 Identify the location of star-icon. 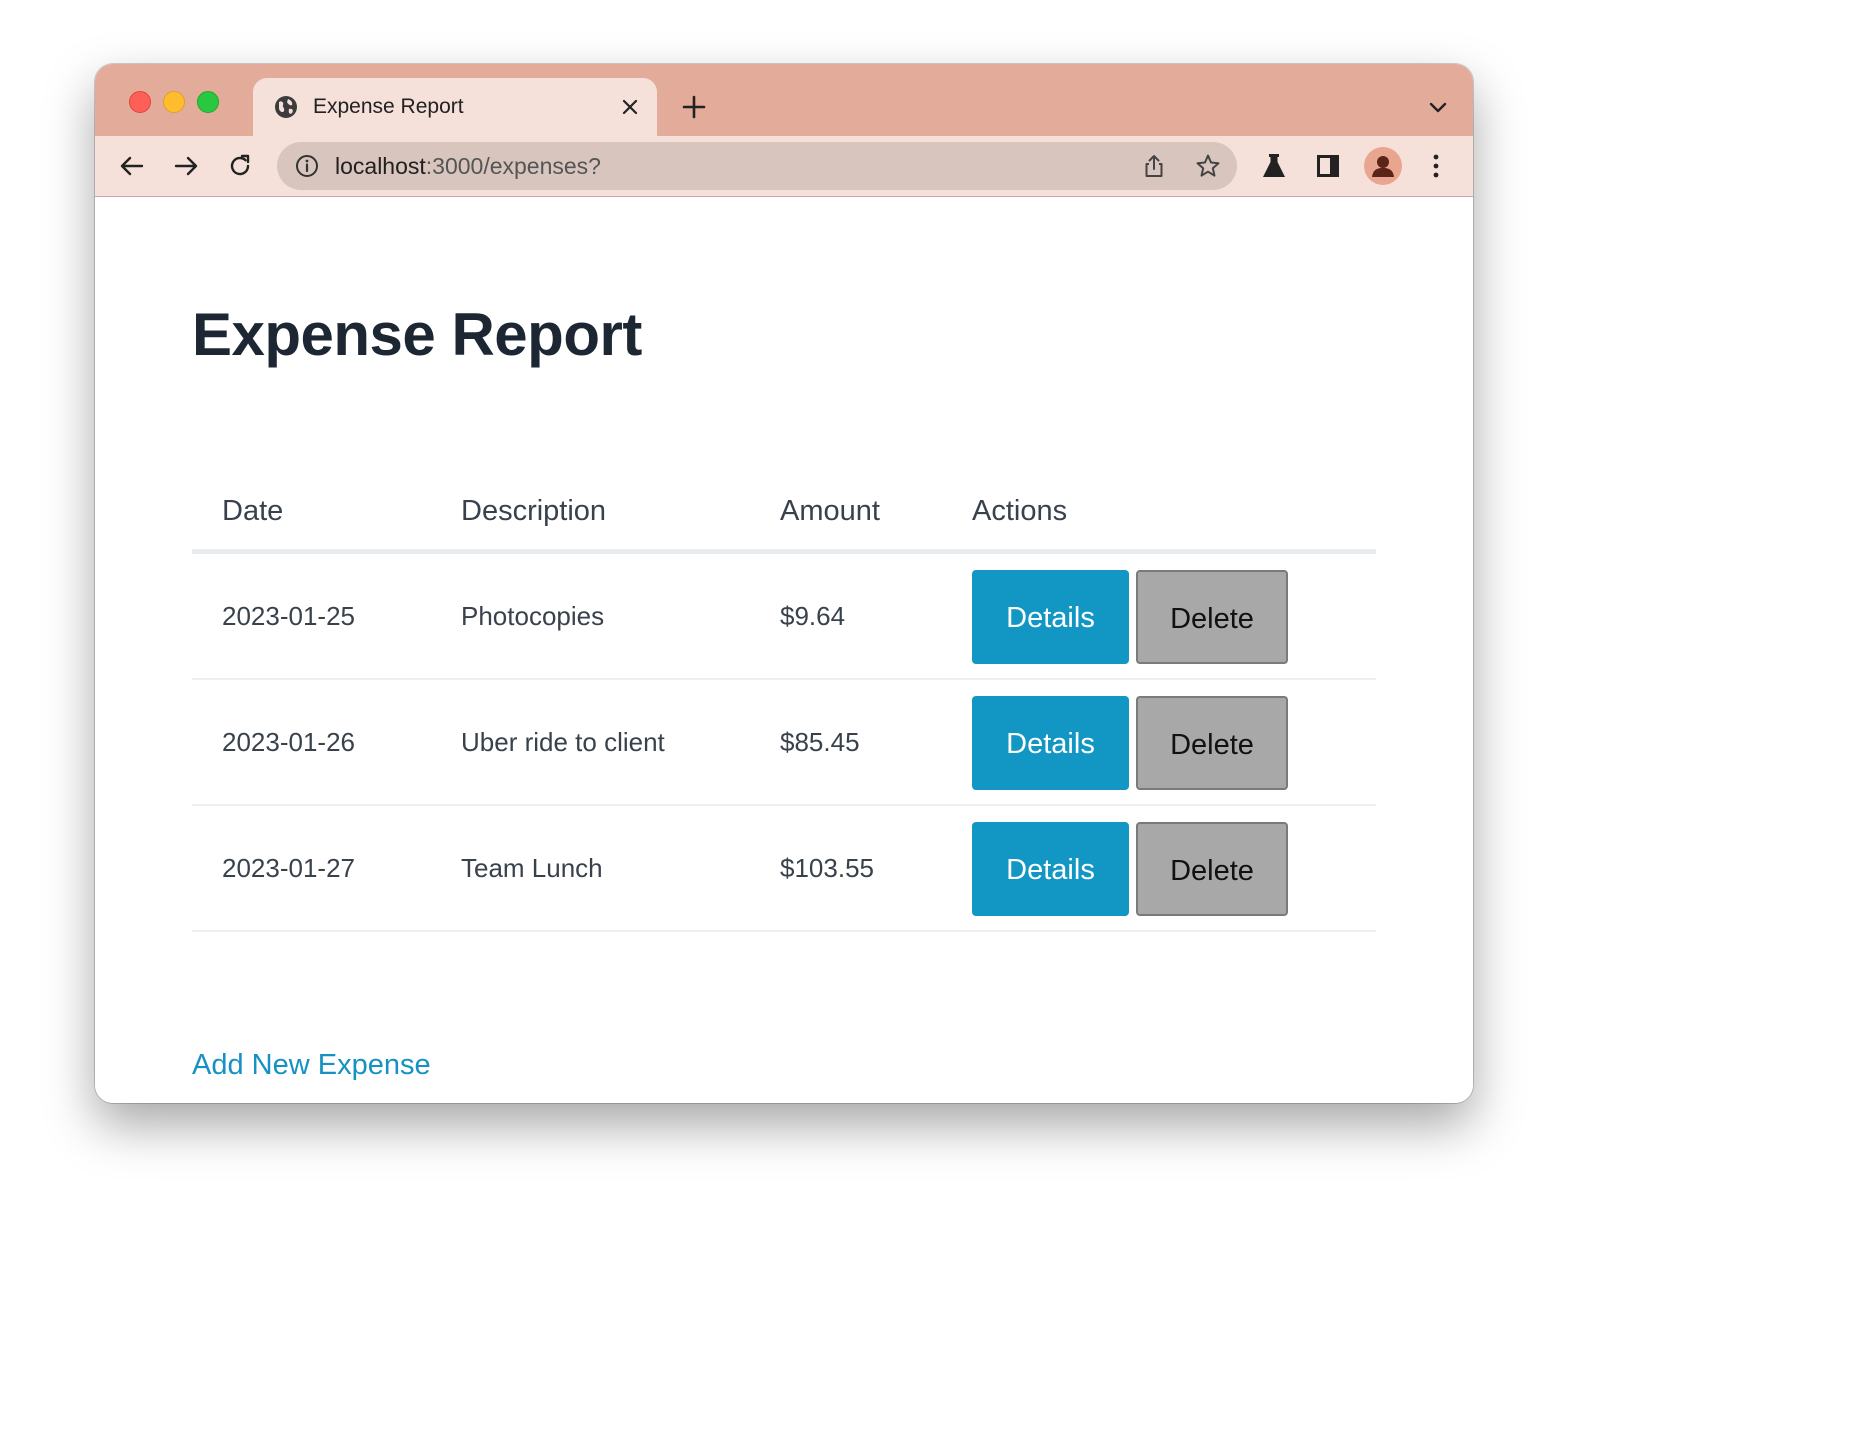
(1208, 166).